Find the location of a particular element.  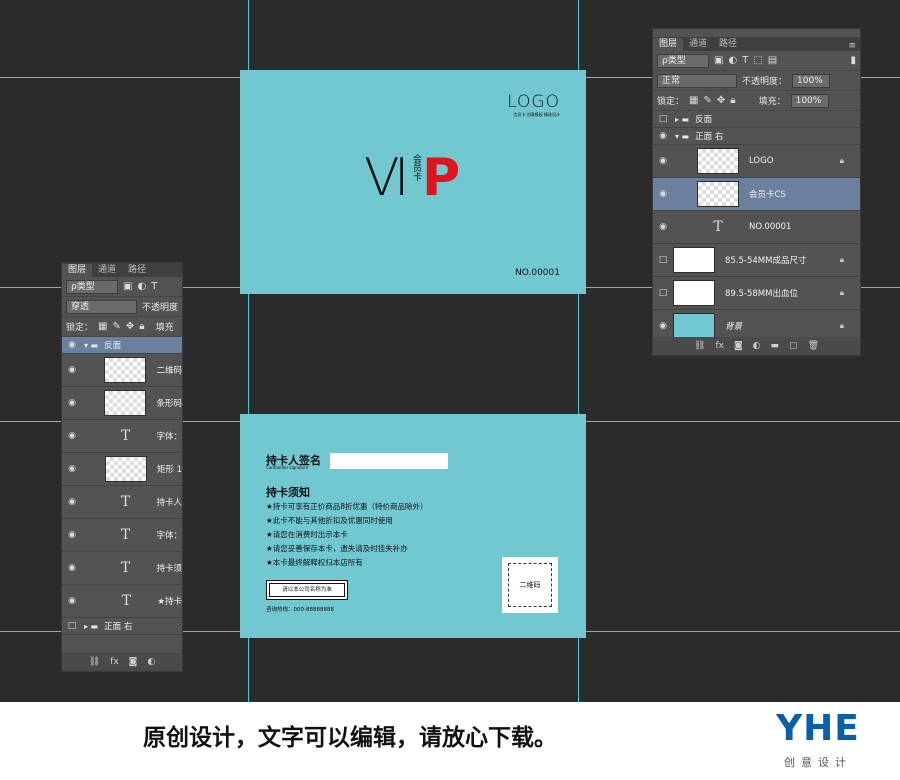

blend-select: 穿透 is located at coordinates (101, 306).